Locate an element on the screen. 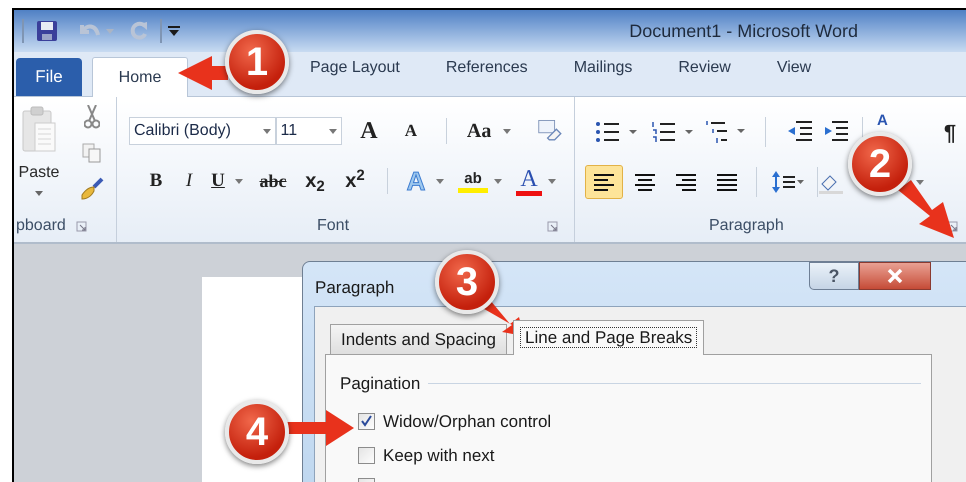 The image size is (966, 482). multilevel-list-icon is located at coordinates (726, 132).